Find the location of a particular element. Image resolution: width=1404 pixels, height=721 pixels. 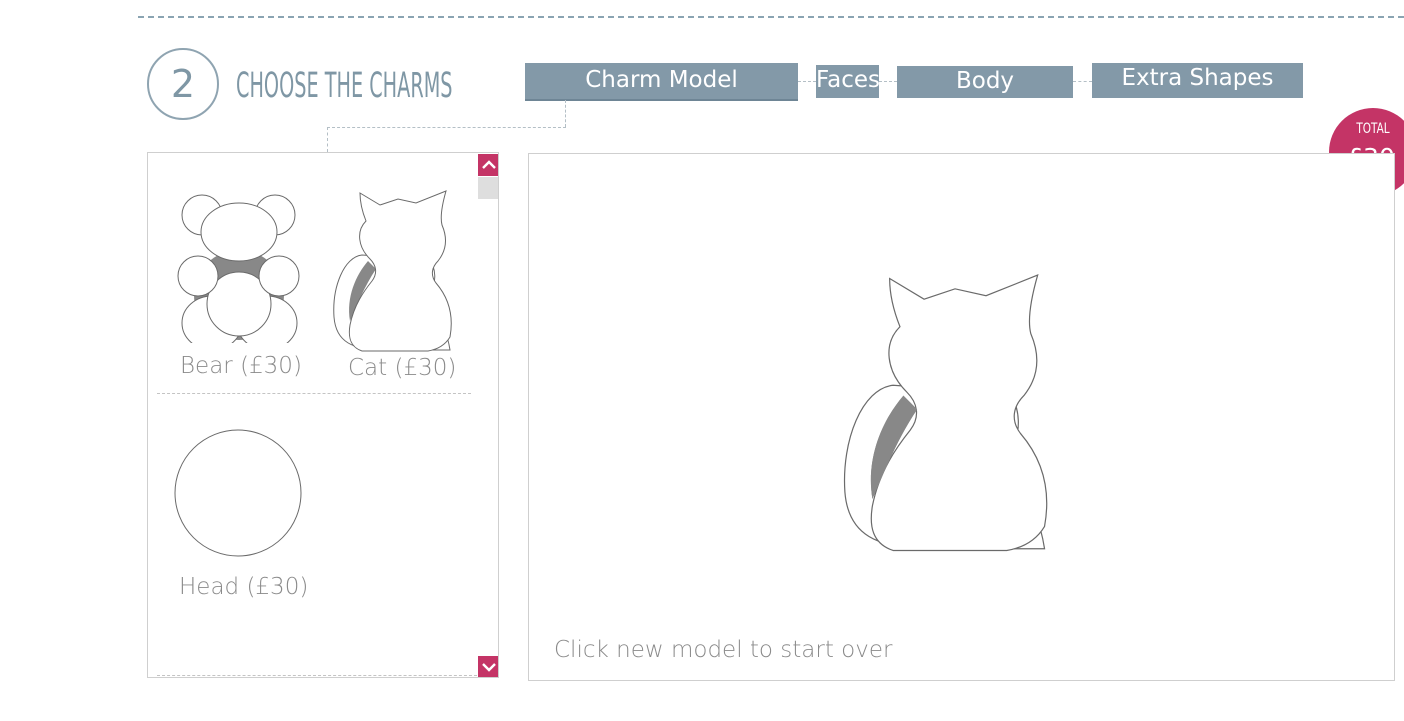

chevron-up-icon is located at coordinates (489, 164).